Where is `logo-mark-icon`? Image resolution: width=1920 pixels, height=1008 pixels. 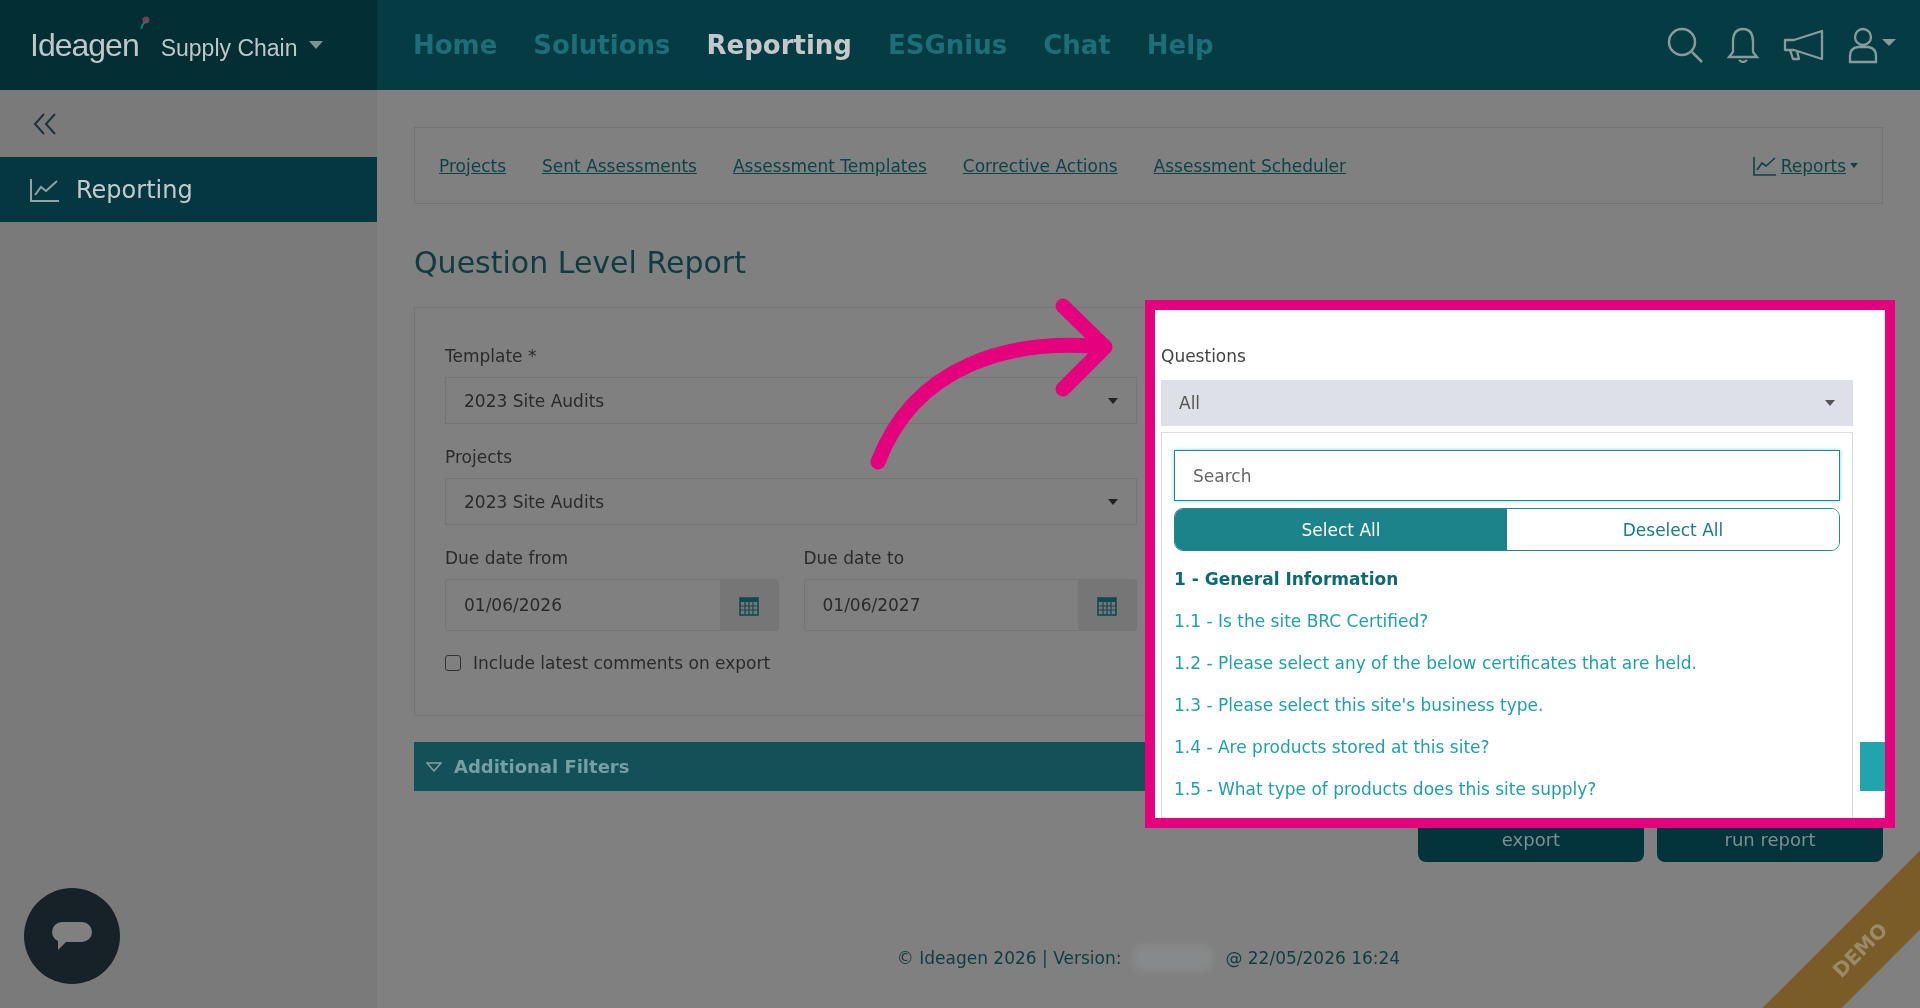 logo-mark-icon is located at coordinates (144, 23).